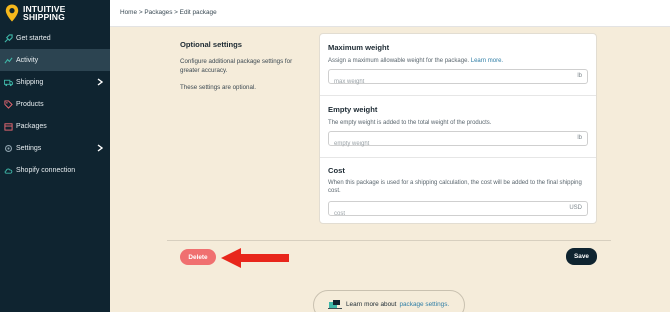  I want to click on brand-name-line2: SHIPPING, so click(44, 17).